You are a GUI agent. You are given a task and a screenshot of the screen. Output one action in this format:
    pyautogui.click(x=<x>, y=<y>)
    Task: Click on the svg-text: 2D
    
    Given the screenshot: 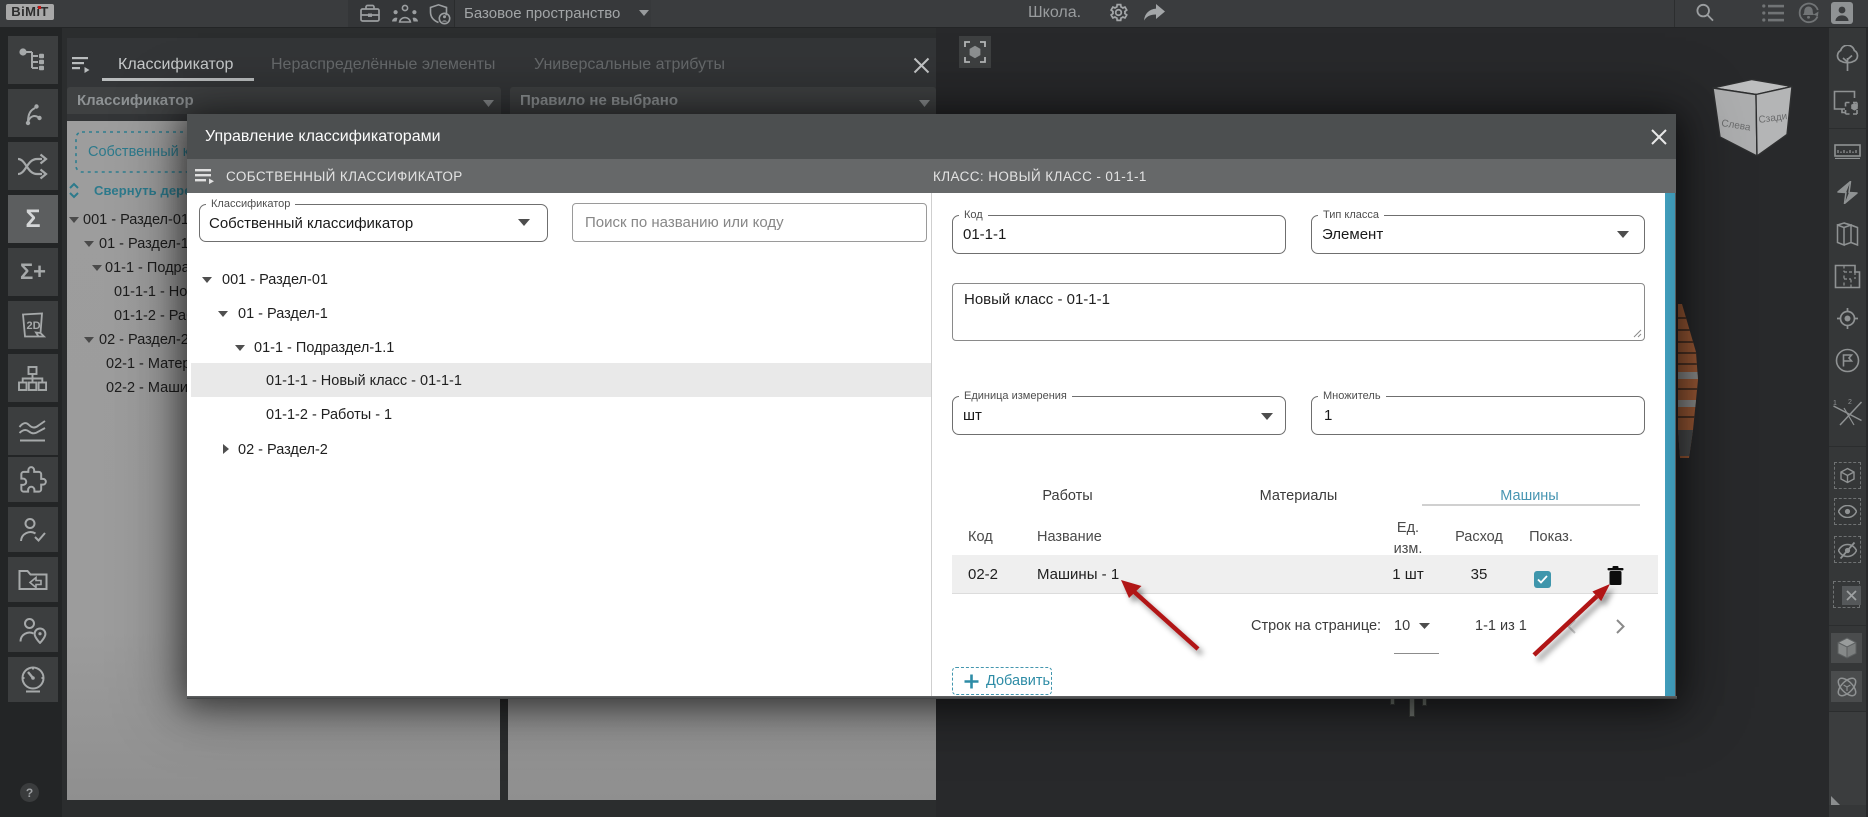 What is the action you would take?
    pyautogui.click(x=34, y=326)
    